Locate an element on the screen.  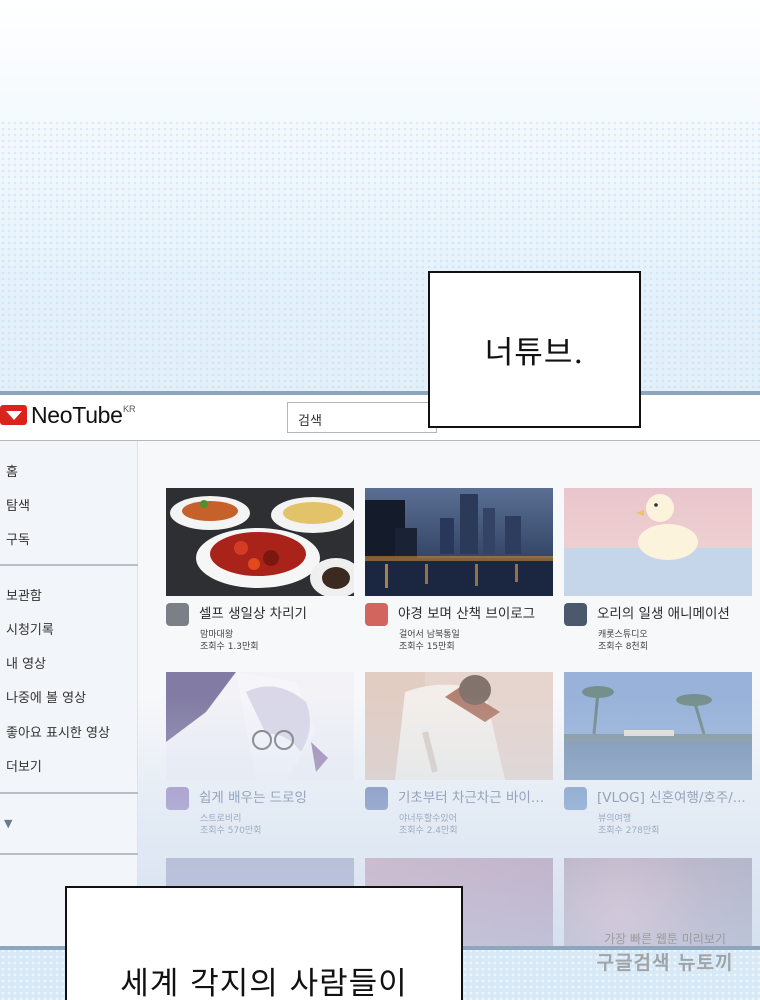
video-title: 오리의 일생 애니메이션 is located at coordinates (676, 612).